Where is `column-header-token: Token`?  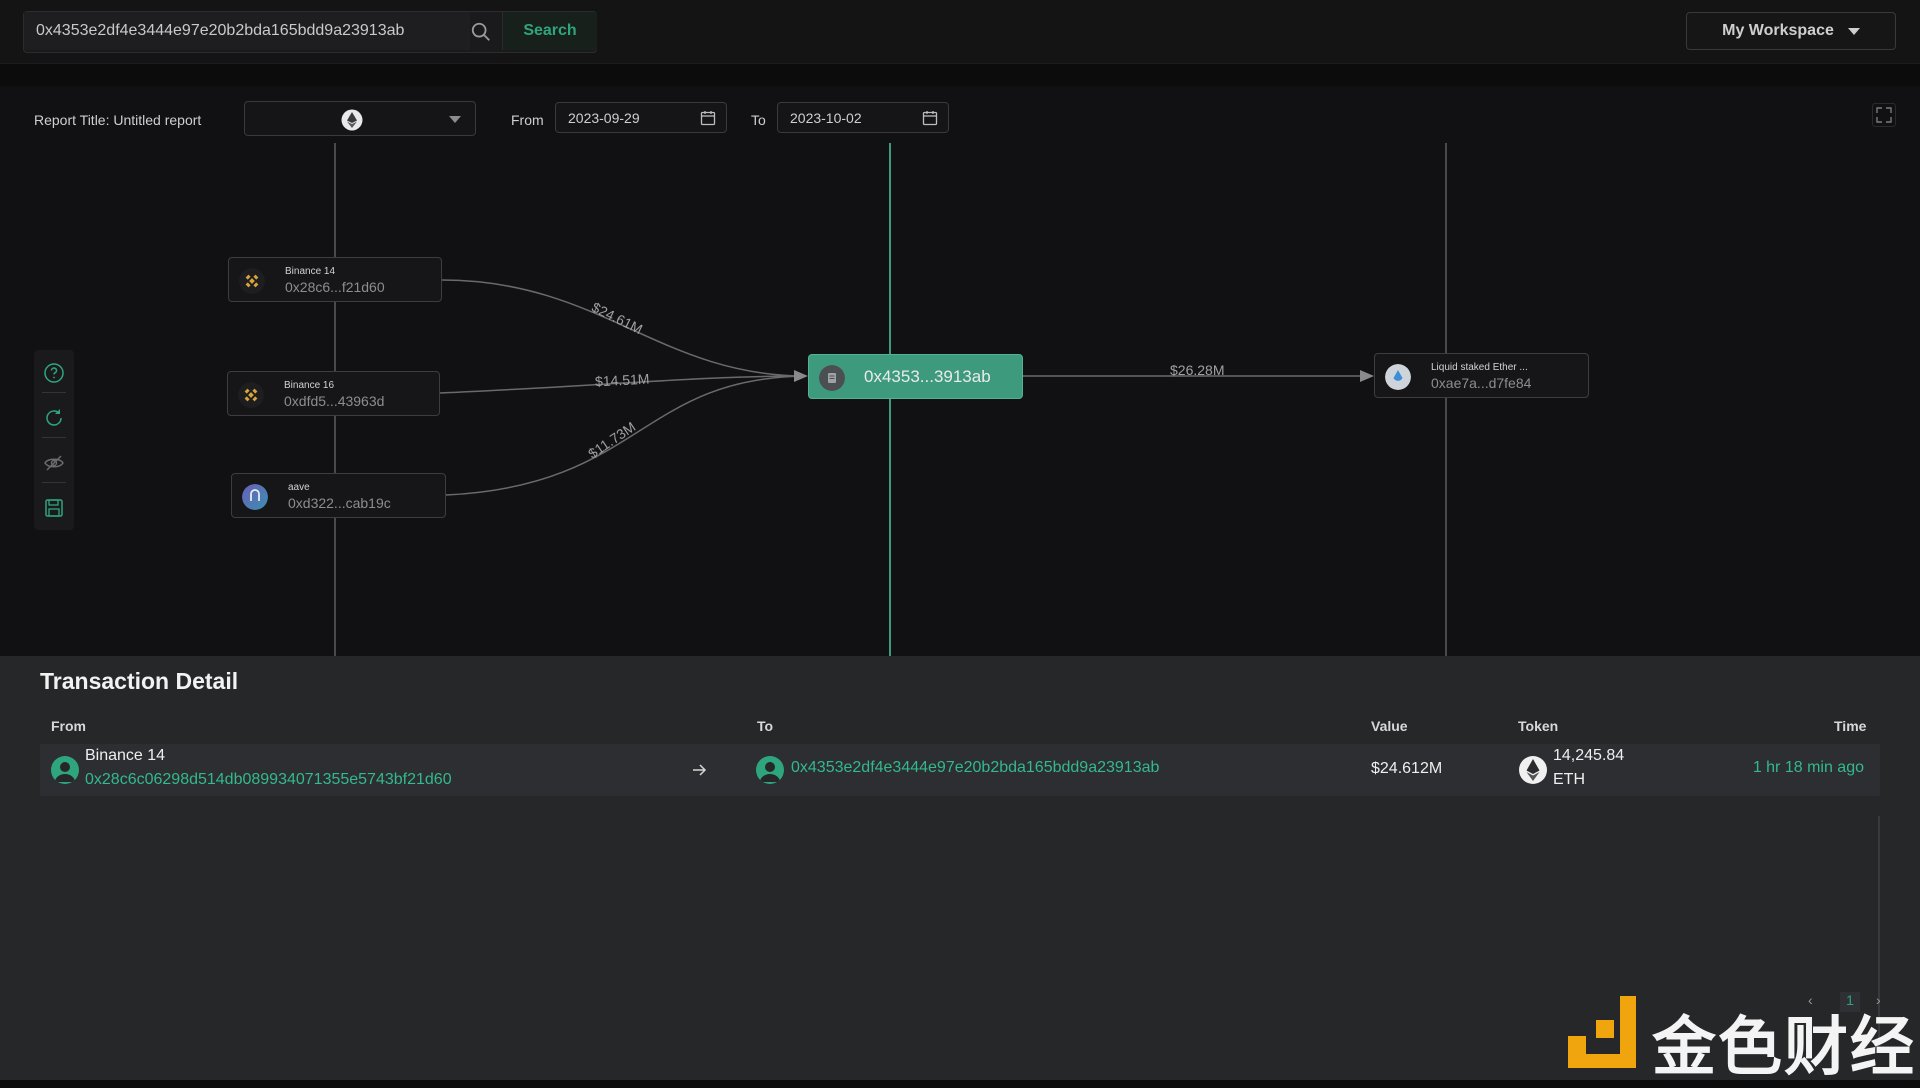 column-header-token: Token is located at coordinates (1538, 726).